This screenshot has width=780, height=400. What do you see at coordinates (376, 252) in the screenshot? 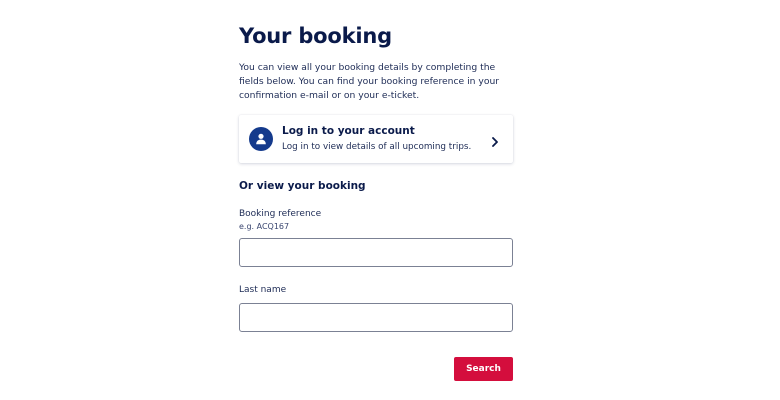
I see `booking-reference-input` at bounding box center [376, 252].